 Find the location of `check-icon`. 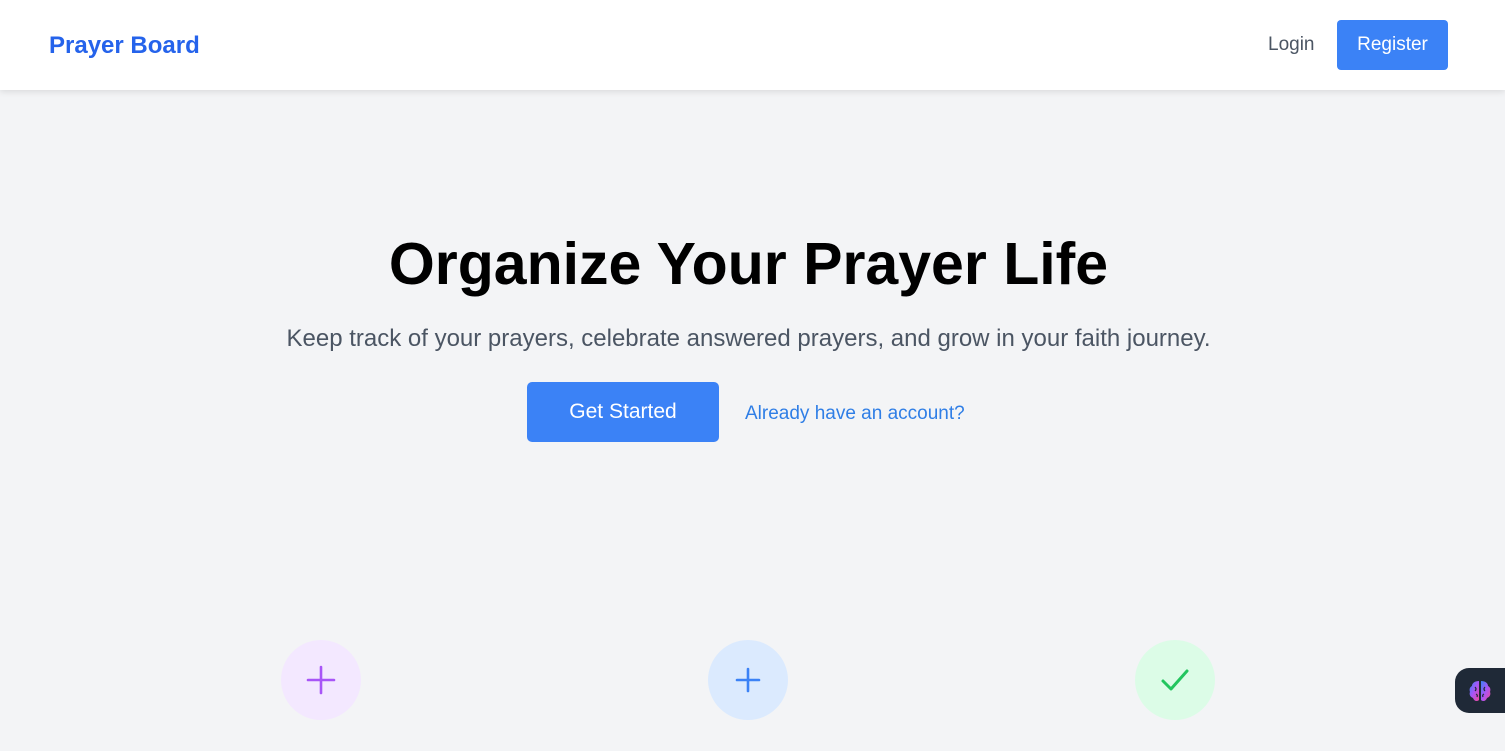

check-icon is located at coordinates (1175, 680).